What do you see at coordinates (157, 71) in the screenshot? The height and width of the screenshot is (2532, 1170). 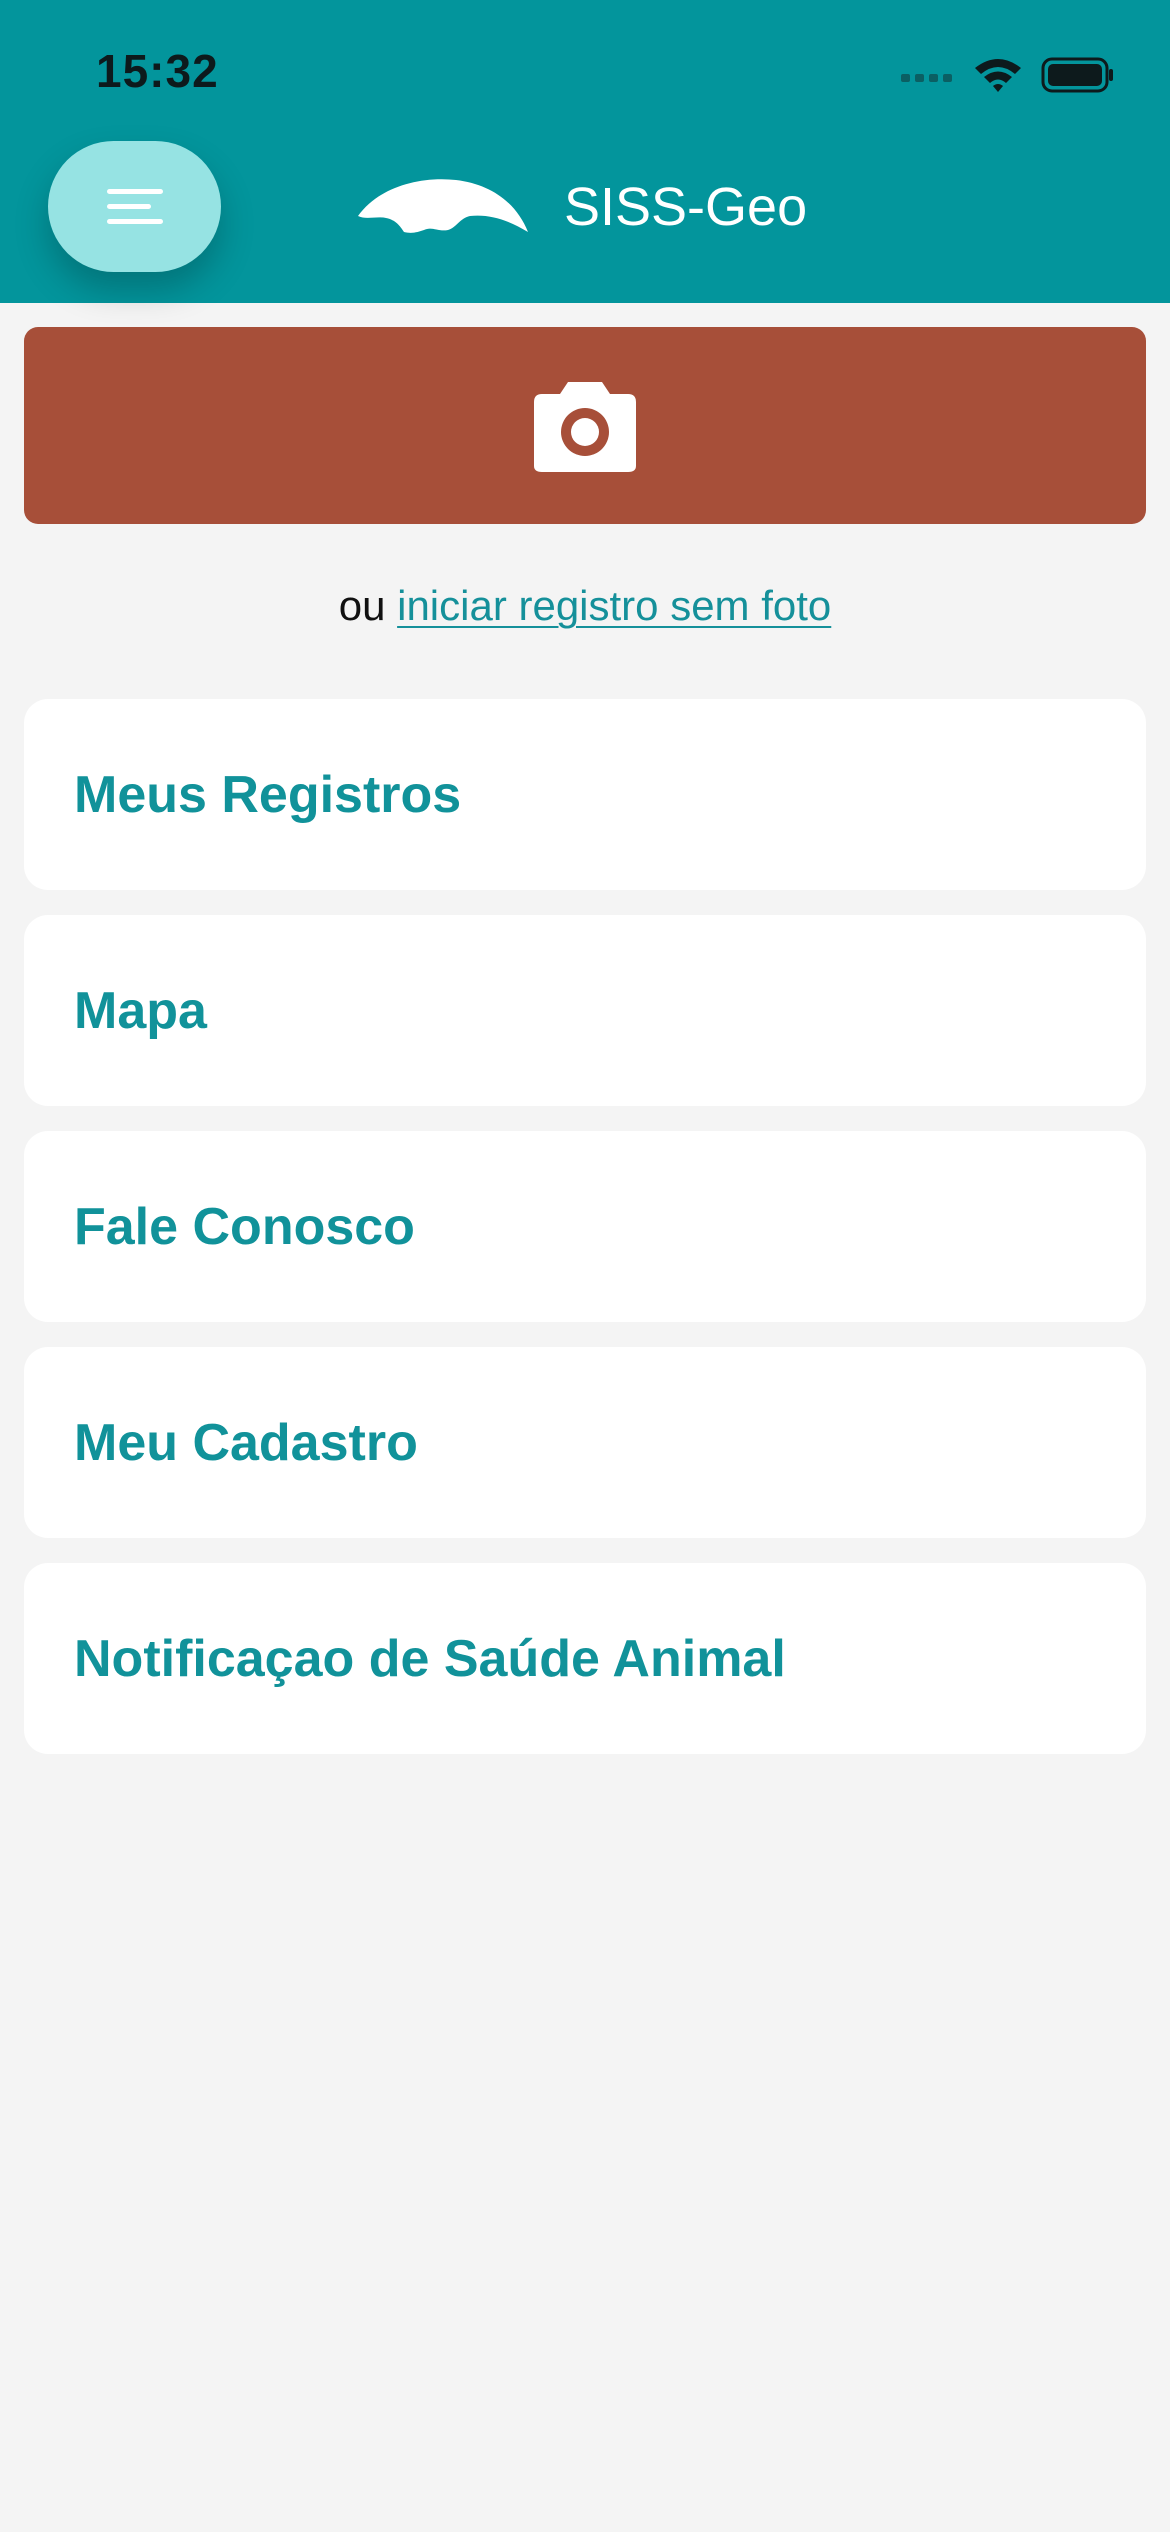 I see `status-bar-time: 15:32` at bounding box center [157, 71].